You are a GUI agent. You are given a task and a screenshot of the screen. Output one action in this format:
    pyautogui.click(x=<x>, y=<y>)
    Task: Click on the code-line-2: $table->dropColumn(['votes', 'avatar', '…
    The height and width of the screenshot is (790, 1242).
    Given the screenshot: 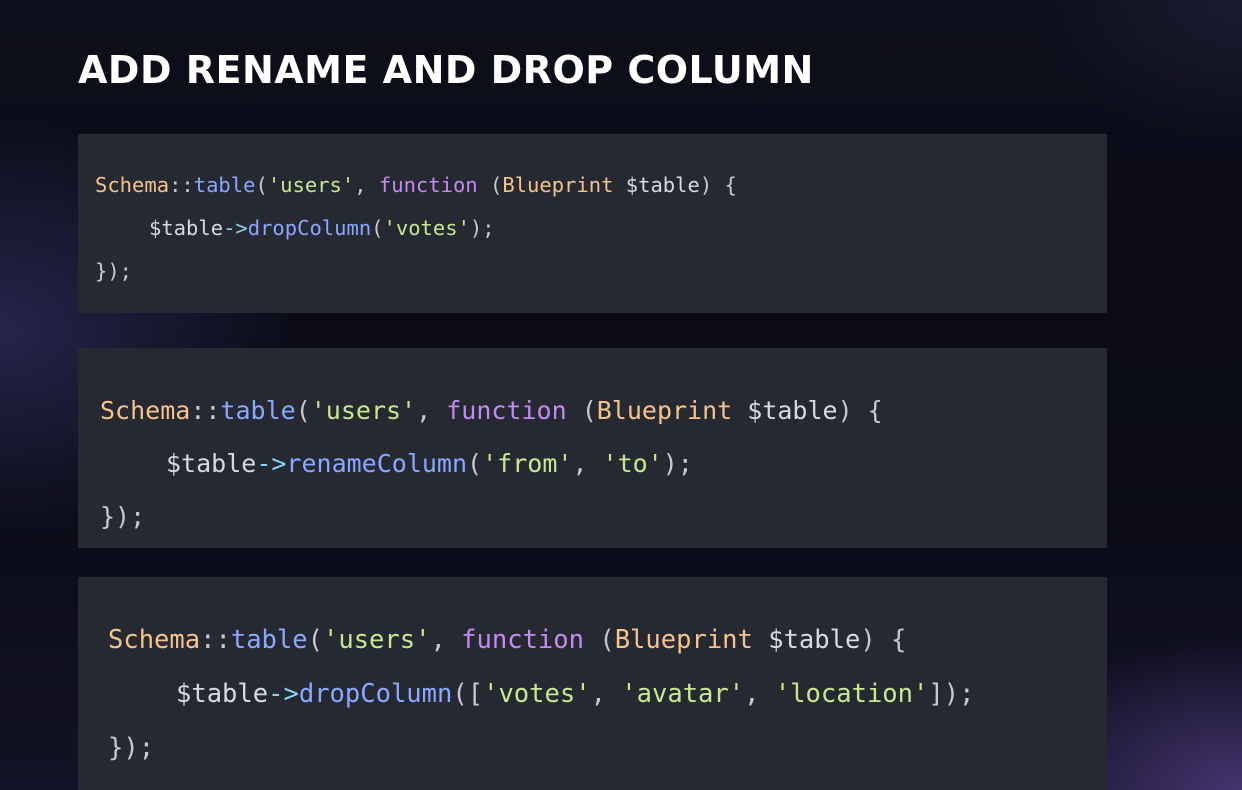 What is the action you would take?
    pyautogui.click(x=607, y=694)
    